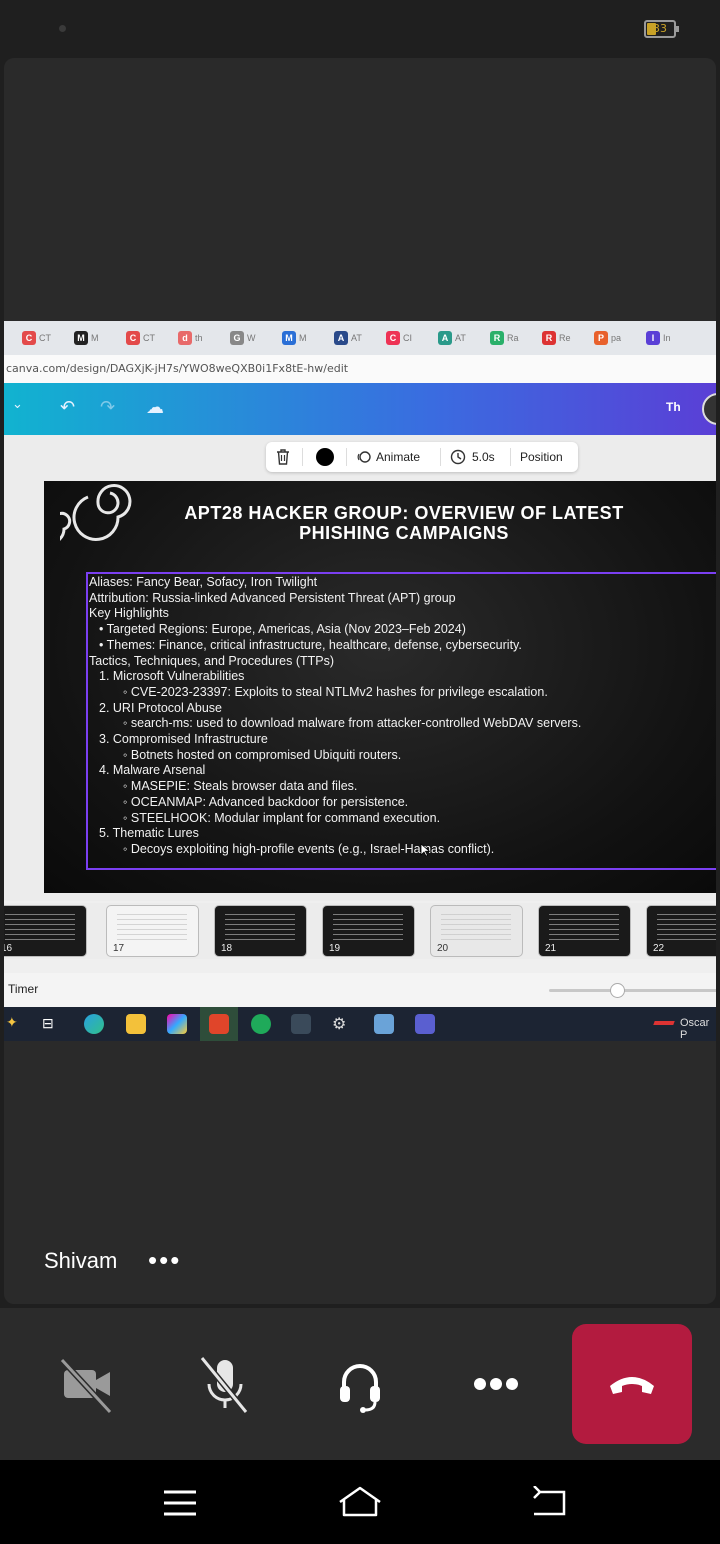 This screenshot has height=1544, width=720. What do you see at coordinates (404, 513) in the screenshot?
I see `slide-title-line-1: APT28 HACKER GROUP: OVERVIEW OF LATEST` at bounding box center [404, 513].